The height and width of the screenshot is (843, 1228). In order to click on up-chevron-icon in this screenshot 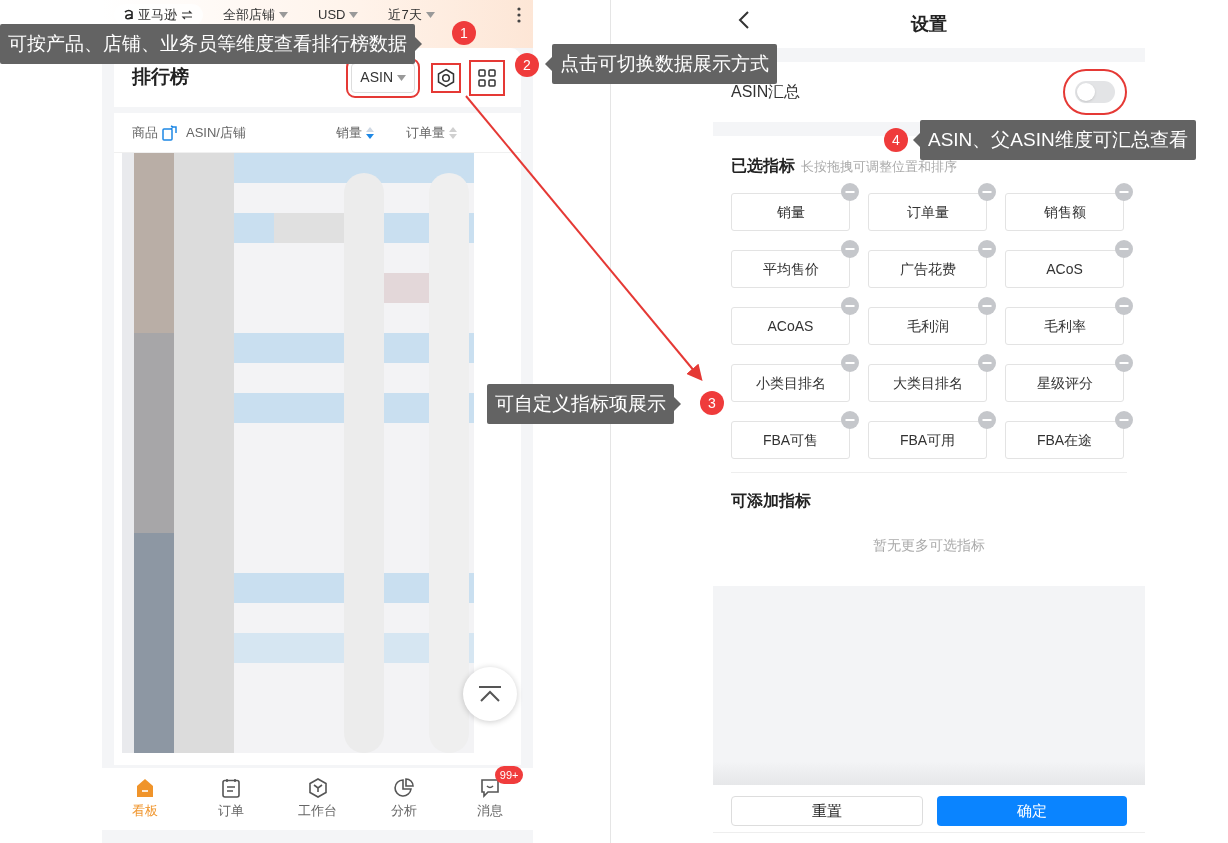, I will do `click(490, 694)`.